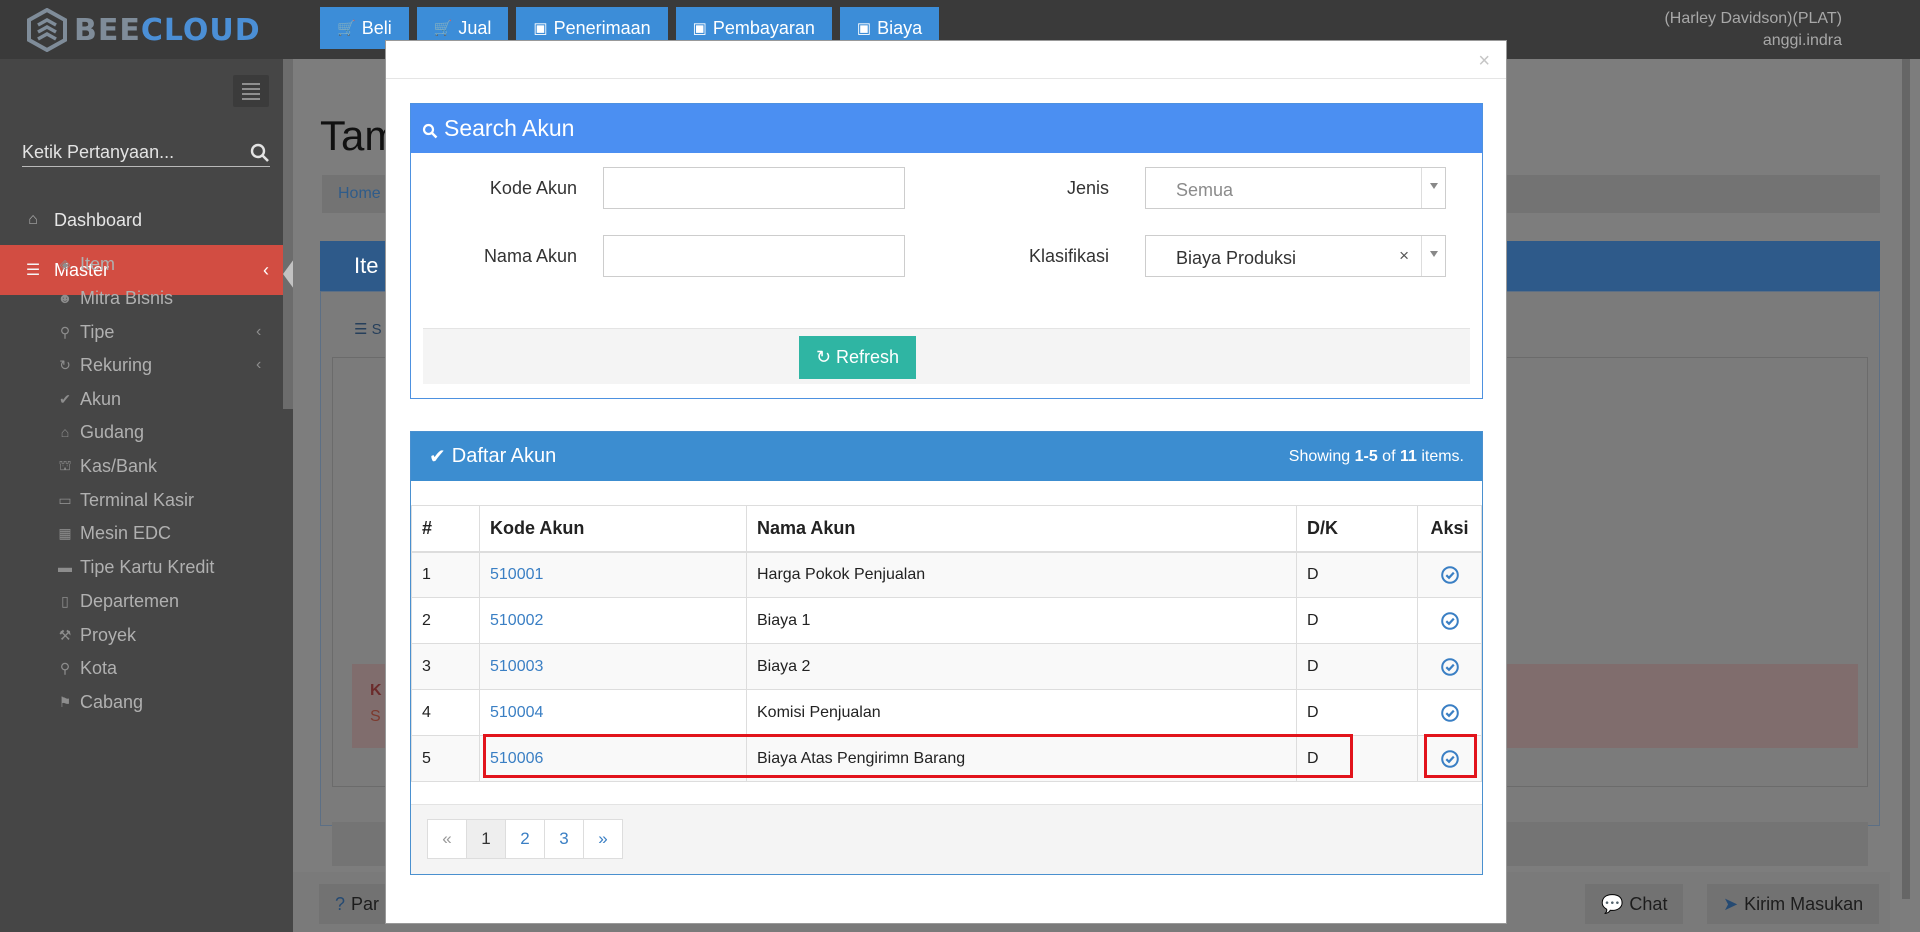 The width and height of the screenshot is (1920, 932). What do you see at coordinates (65, 263) in the screenshot?
I see `cube-icon: ◈` at bounding box center [65, 263].